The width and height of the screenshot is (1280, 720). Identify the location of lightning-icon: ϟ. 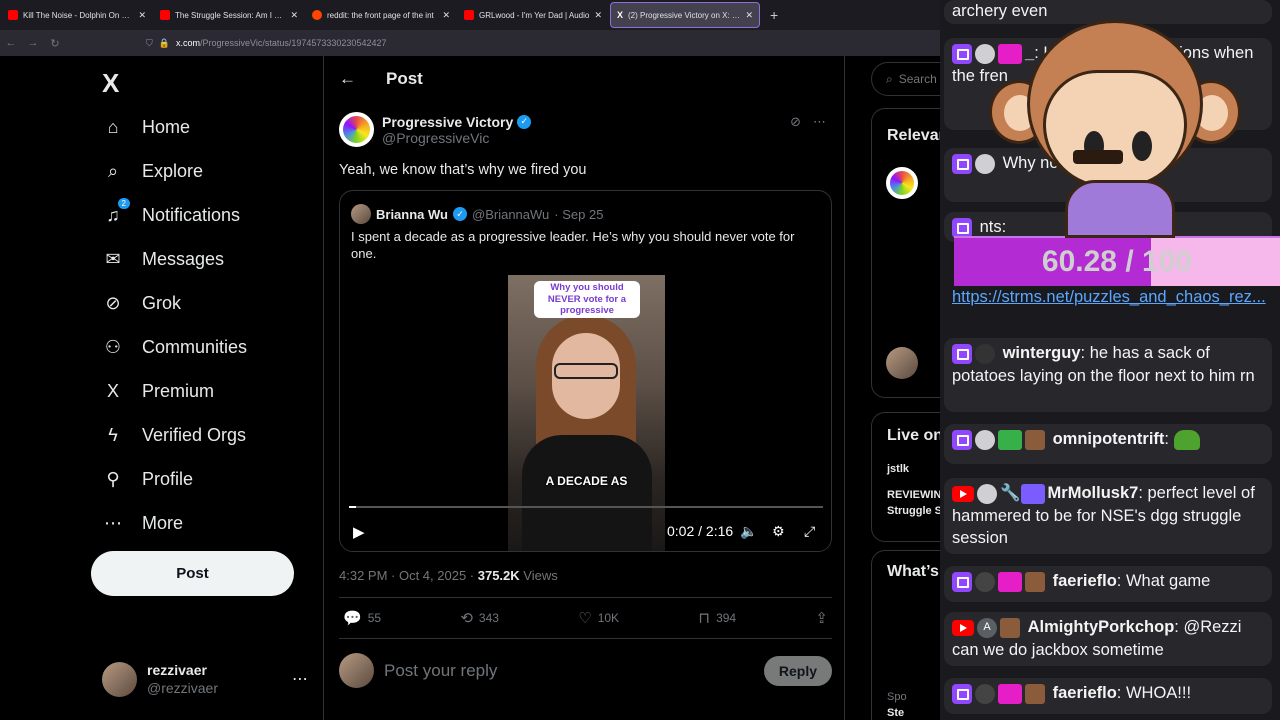
(113, 434).